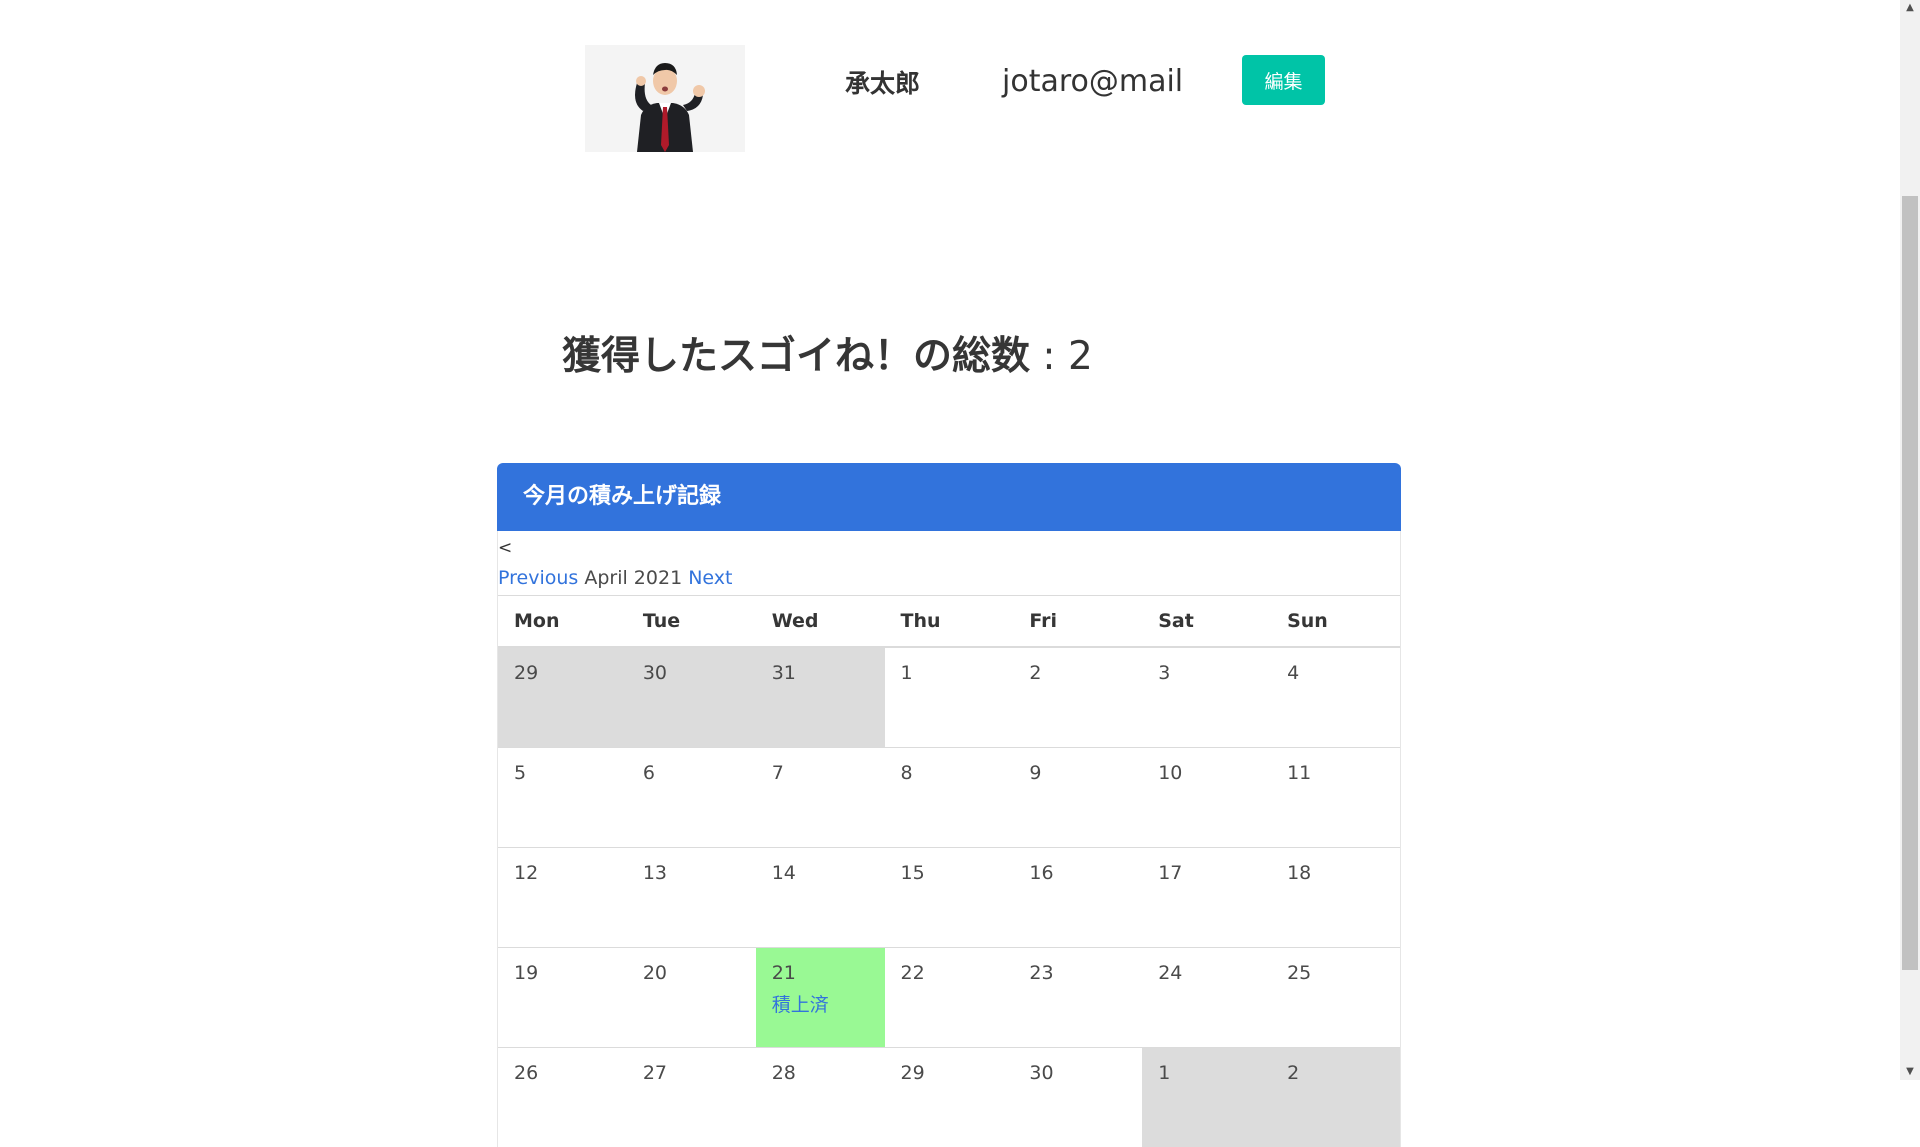  I want to click on calendar-day-cell: 14, so click(820, 896).